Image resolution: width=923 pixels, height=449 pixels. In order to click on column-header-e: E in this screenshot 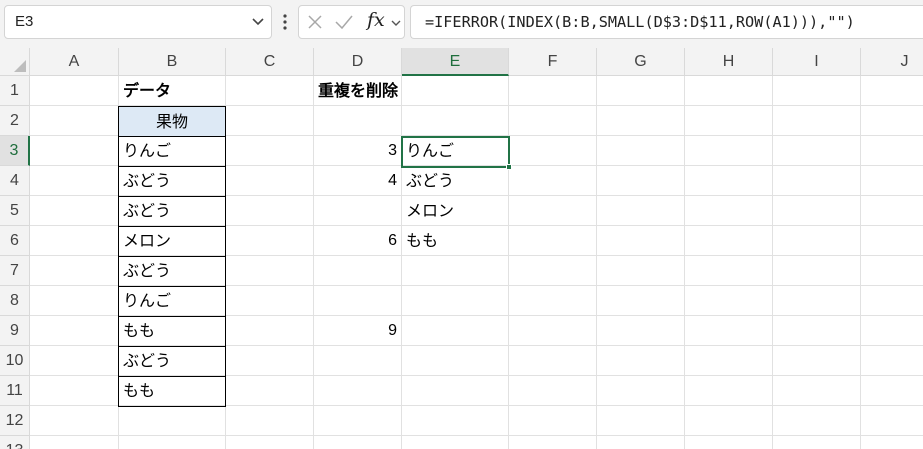, I will do `click(455, 62)`.